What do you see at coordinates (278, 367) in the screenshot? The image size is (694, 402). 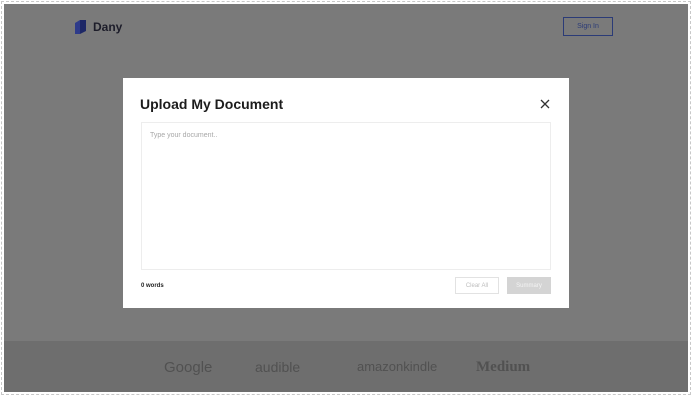 I see `audible-logo: audible` at bounding box center [278, 367].